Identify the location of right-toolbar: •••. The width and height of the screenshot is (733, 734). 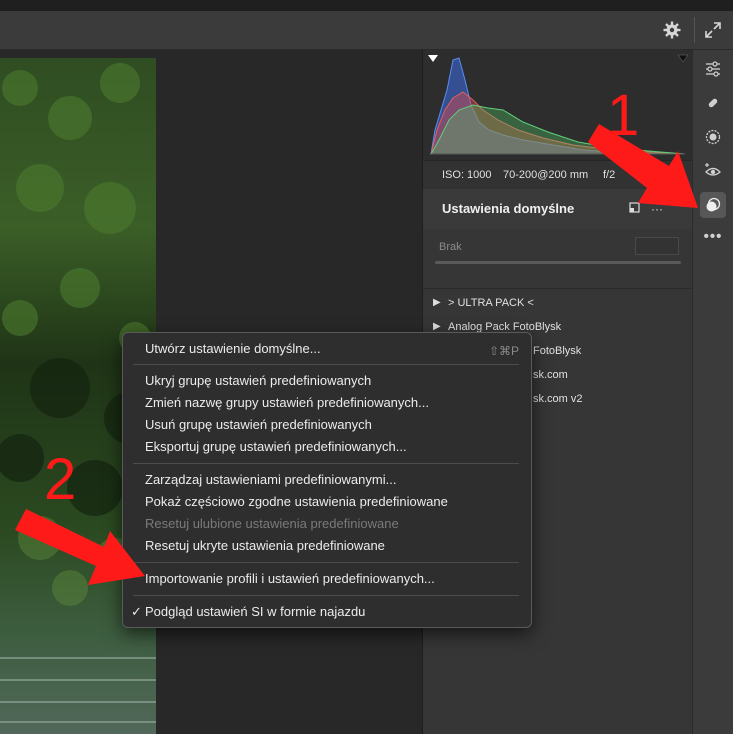
(712, 392).